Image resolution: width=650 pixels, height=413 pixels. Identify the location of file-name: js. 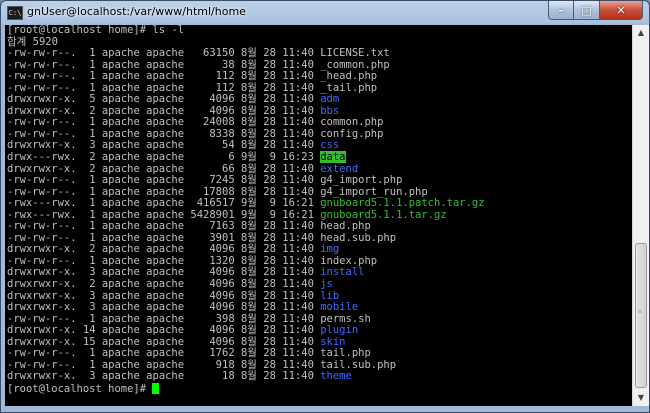
(326, 284).